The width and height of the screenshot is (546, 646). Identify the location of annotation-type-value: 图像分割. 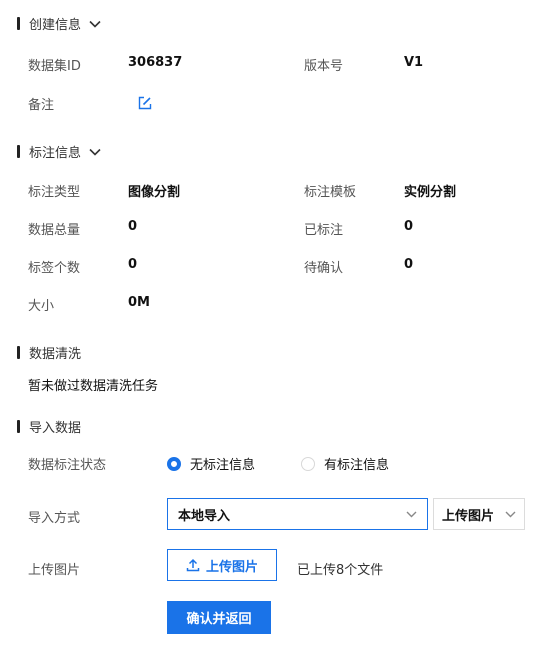
(154, 192).